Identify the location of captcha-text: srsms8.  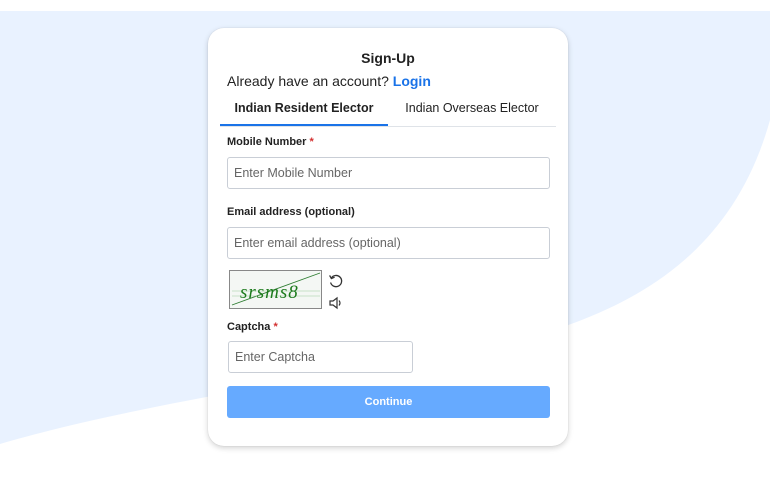
(269, 292).